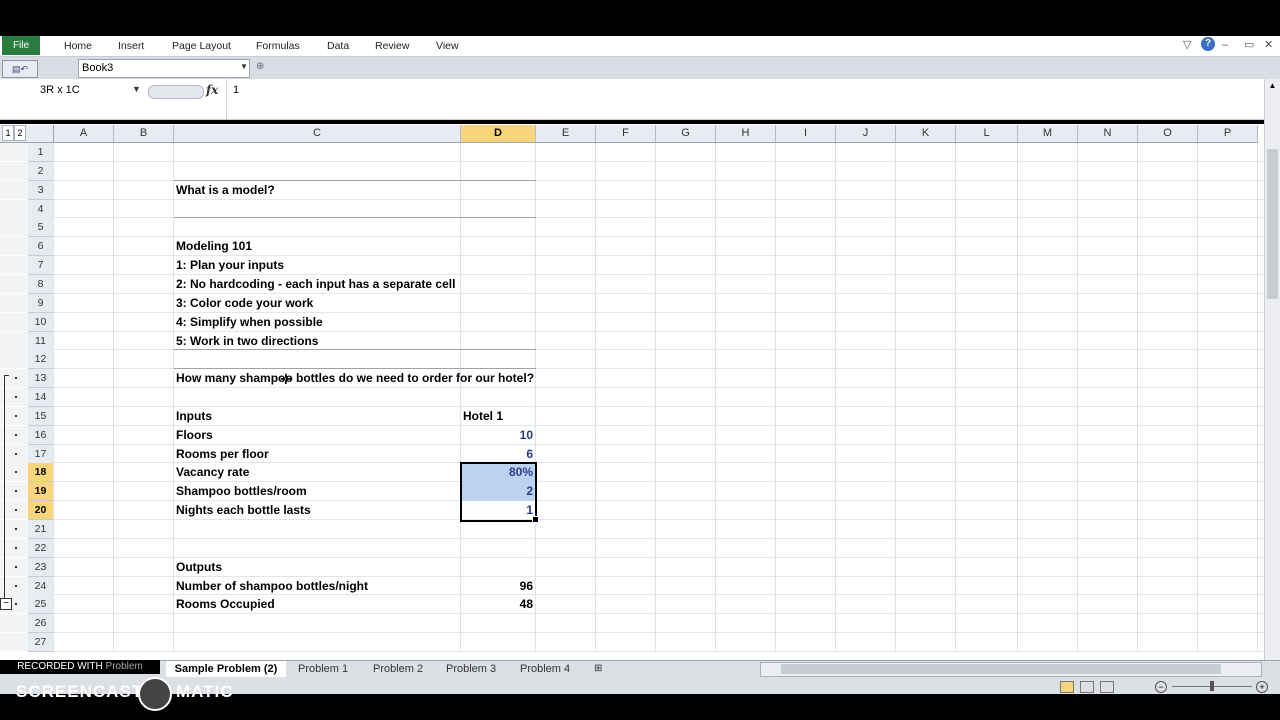 Image resolution: width=1280 pixels, height=720 pixels. Describe the element at coordinates (1262, 687) in the screenshot. I see `zoom-in-icon: +` at that location.